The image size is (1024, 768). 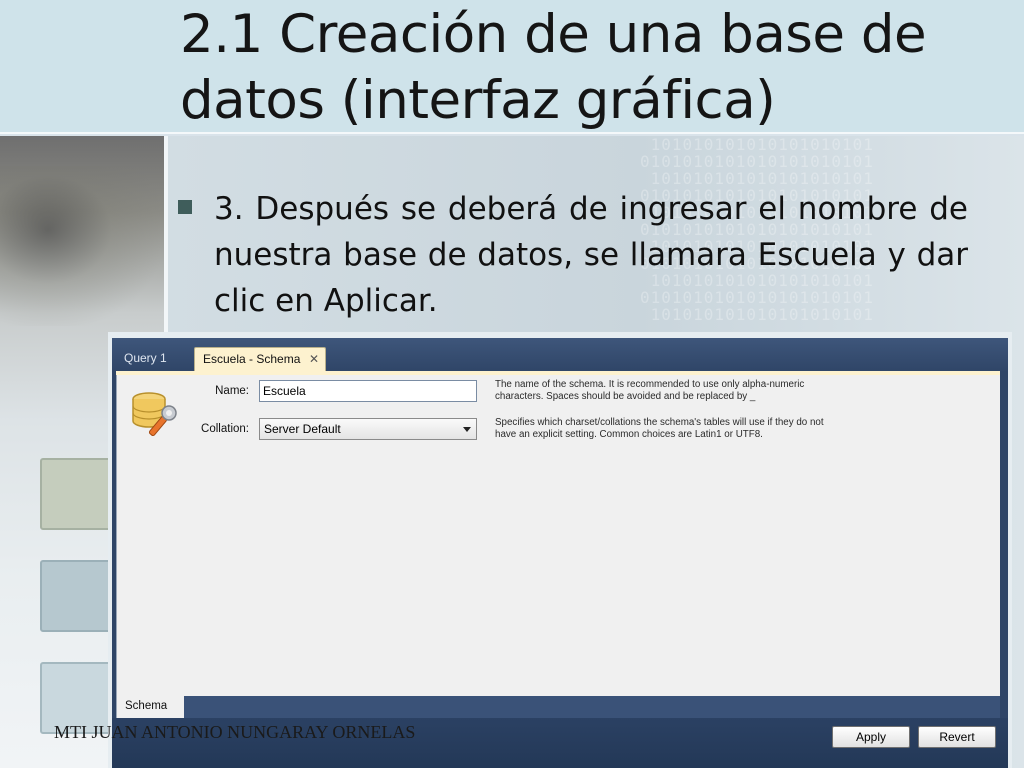 I want to click on bottom-tab-bar, so click(x=558, y=707).